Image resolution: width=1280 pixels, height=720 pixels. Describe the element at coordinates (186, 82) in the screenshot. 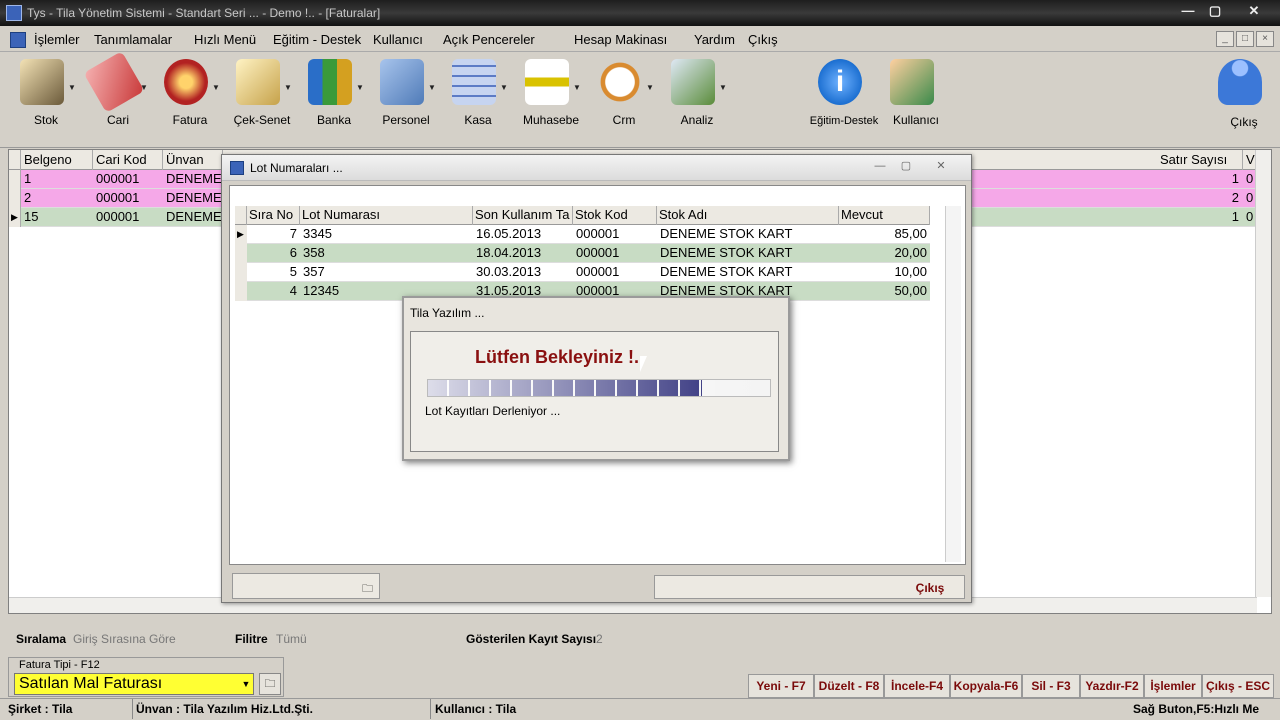

I see `invoice-box-icon` at that location.